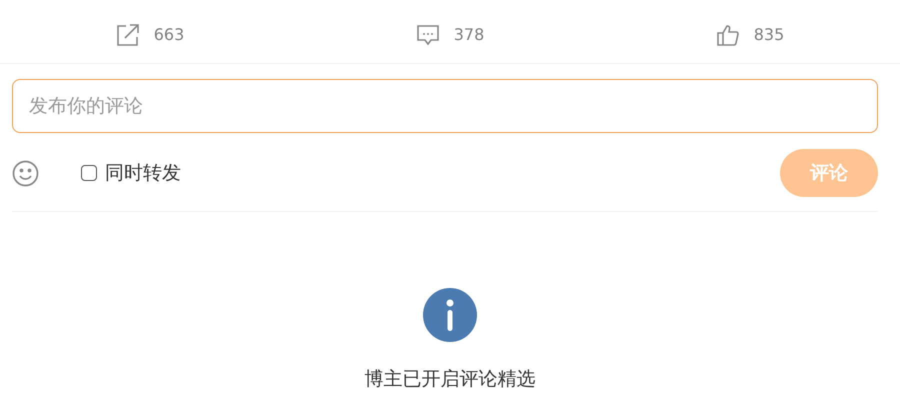 Image resolution: width=900 pixels, height=408 pixels. What do you see at coordinates (445, 106) in the screenshot?
I see `comment-field: 发布你的评论` at bounding box center [445, 106].